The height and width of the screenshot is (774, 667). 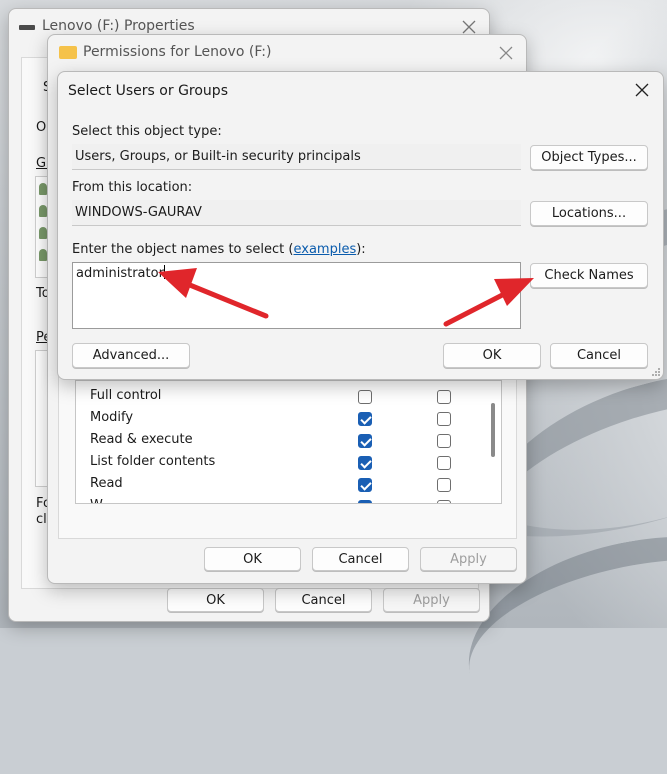 What do you see at coordinates (488, 302) in the screenshot?
I see `arrow-to-check-names` at bounding box center [488, 302].